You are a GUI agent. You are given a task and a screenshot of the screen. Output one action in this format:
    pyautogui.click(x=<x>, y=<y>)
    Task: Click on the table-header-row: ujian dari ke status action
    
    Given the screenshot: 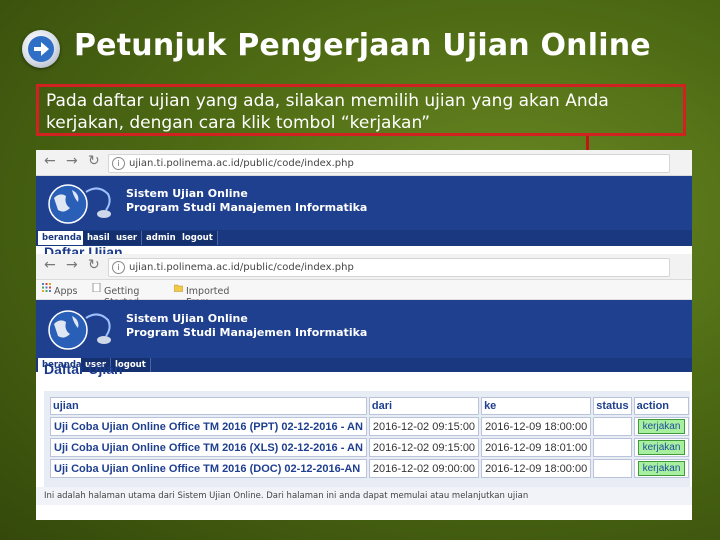 What is the action you would take?
    pyautogui.click(x=370, y=406)
    